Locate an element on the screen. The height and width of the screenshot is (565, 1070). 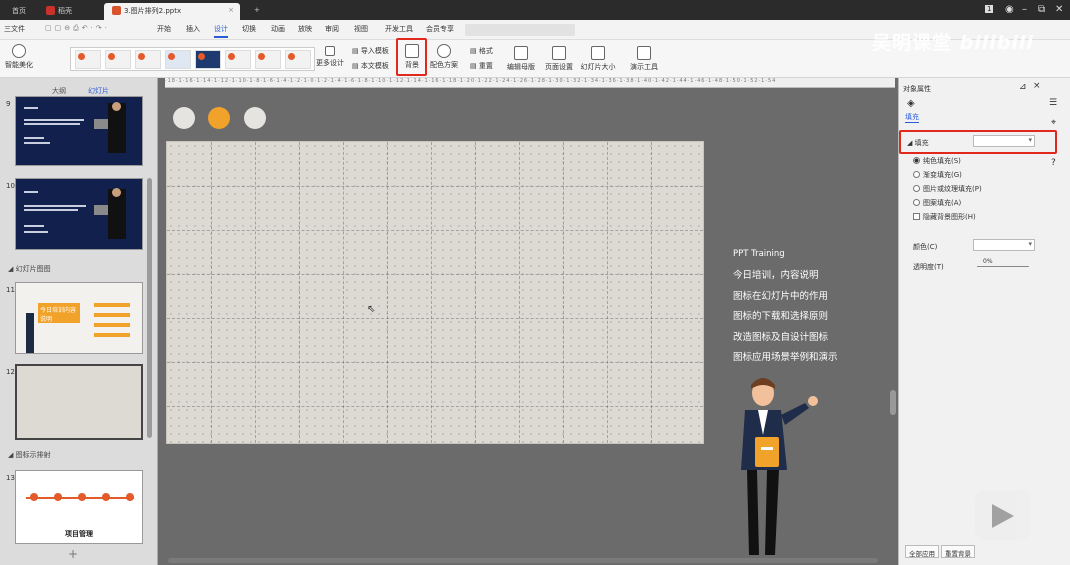
page-setup-button: 页面设置 is located at coordinates (559, 59).